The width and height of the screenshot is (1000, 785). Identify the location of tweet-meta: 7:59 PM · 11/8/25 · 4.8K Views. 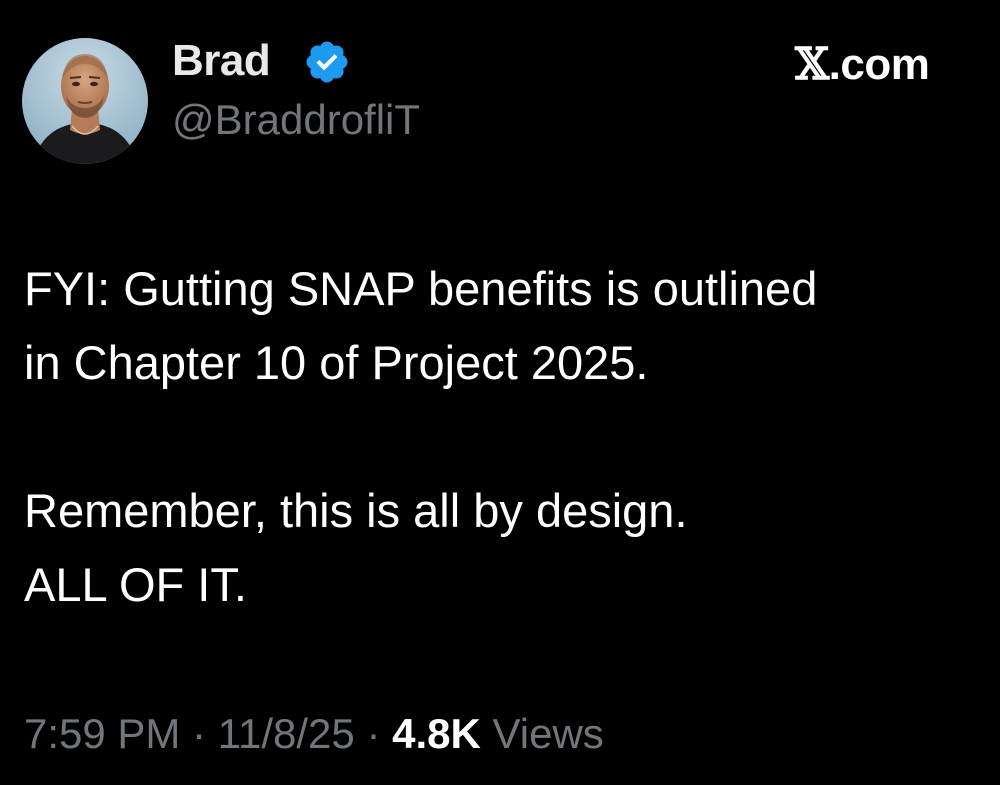
(314, 734).